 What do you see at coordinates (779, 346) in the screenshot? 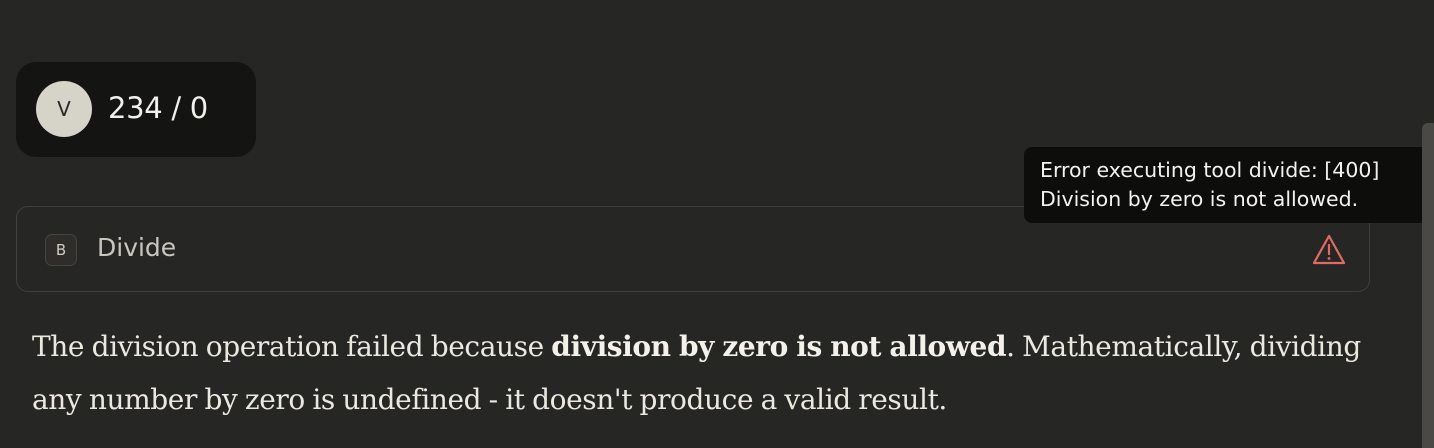
I see `response-bold-text: division by zero is not allowed` at bounding box center [779, 346].